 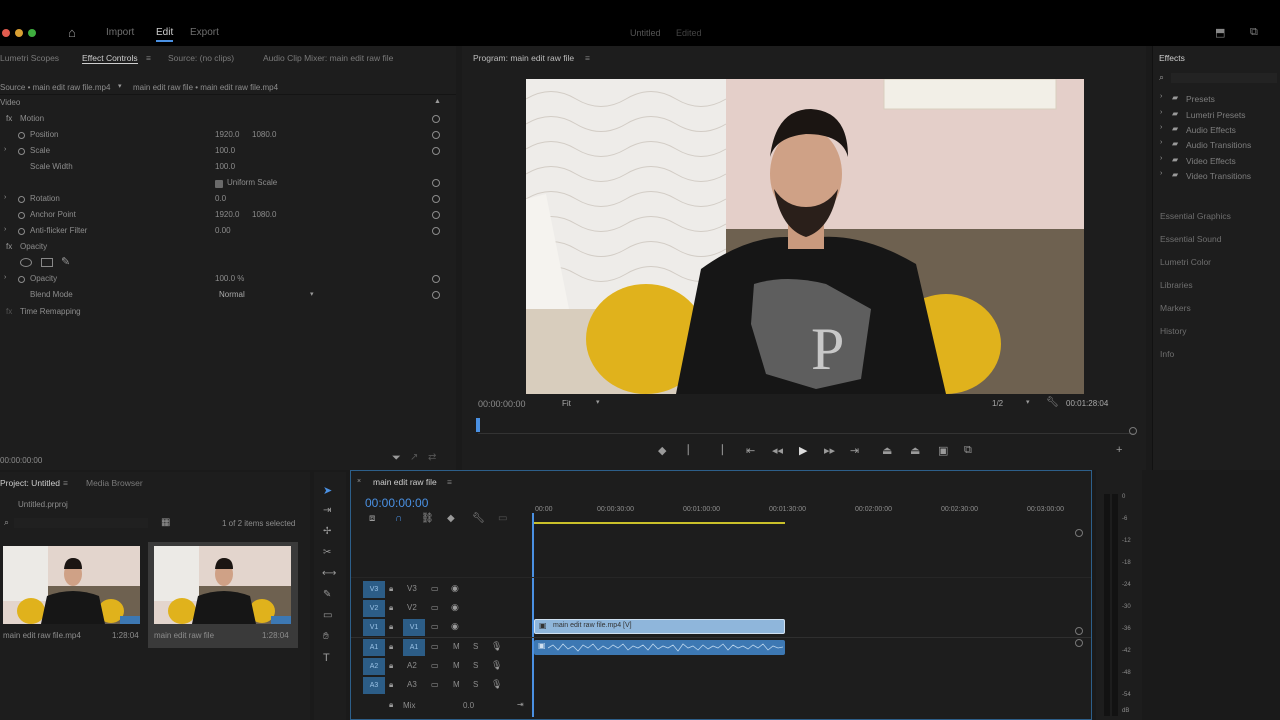 I want to click on export-frame-icon: ↗, so click(x=414, y=457).